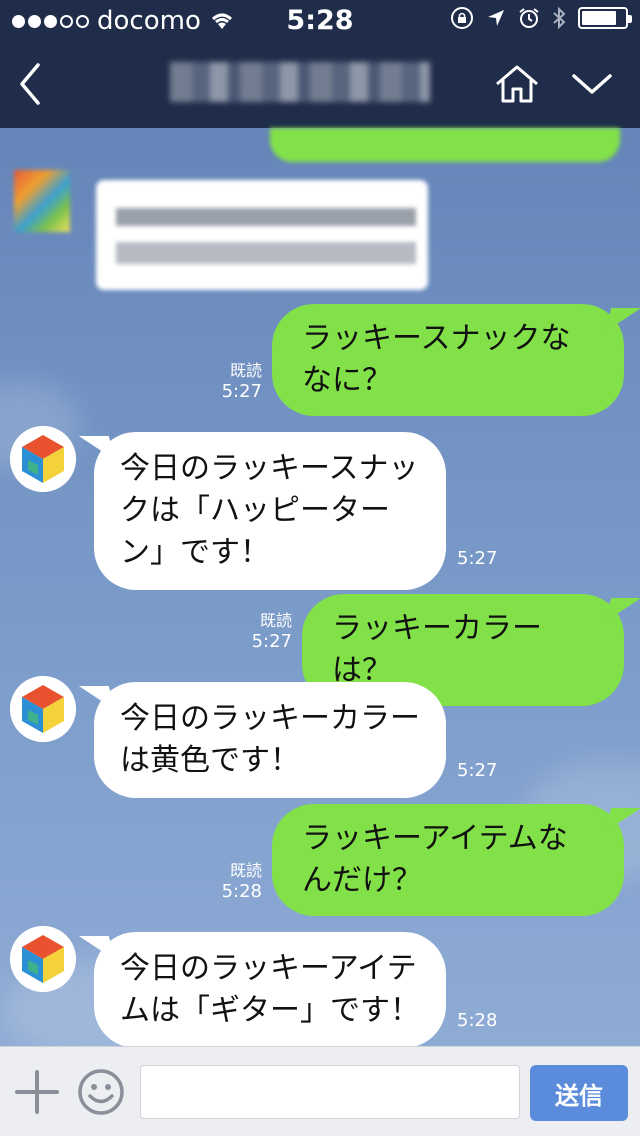  I want to click on menu-toggle-button, so click(592, 84).